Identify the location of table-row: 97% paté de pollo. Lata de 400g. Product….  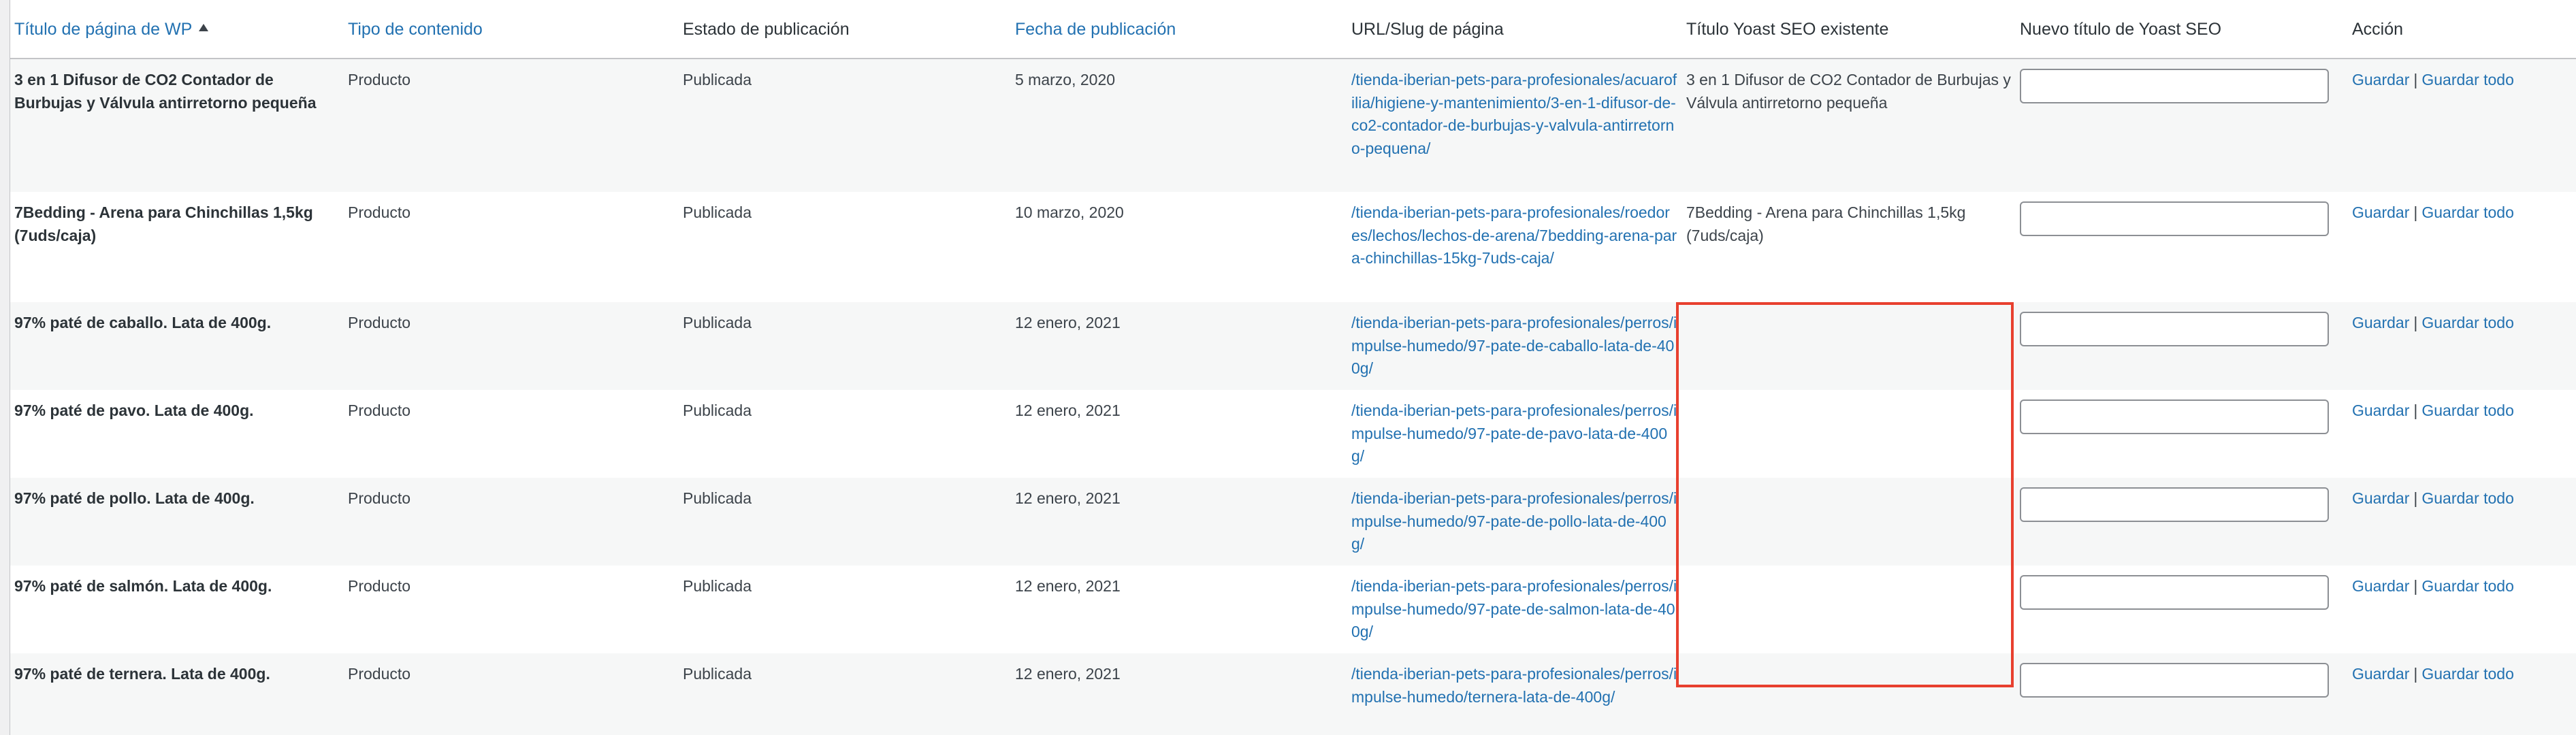
(1293, 522).